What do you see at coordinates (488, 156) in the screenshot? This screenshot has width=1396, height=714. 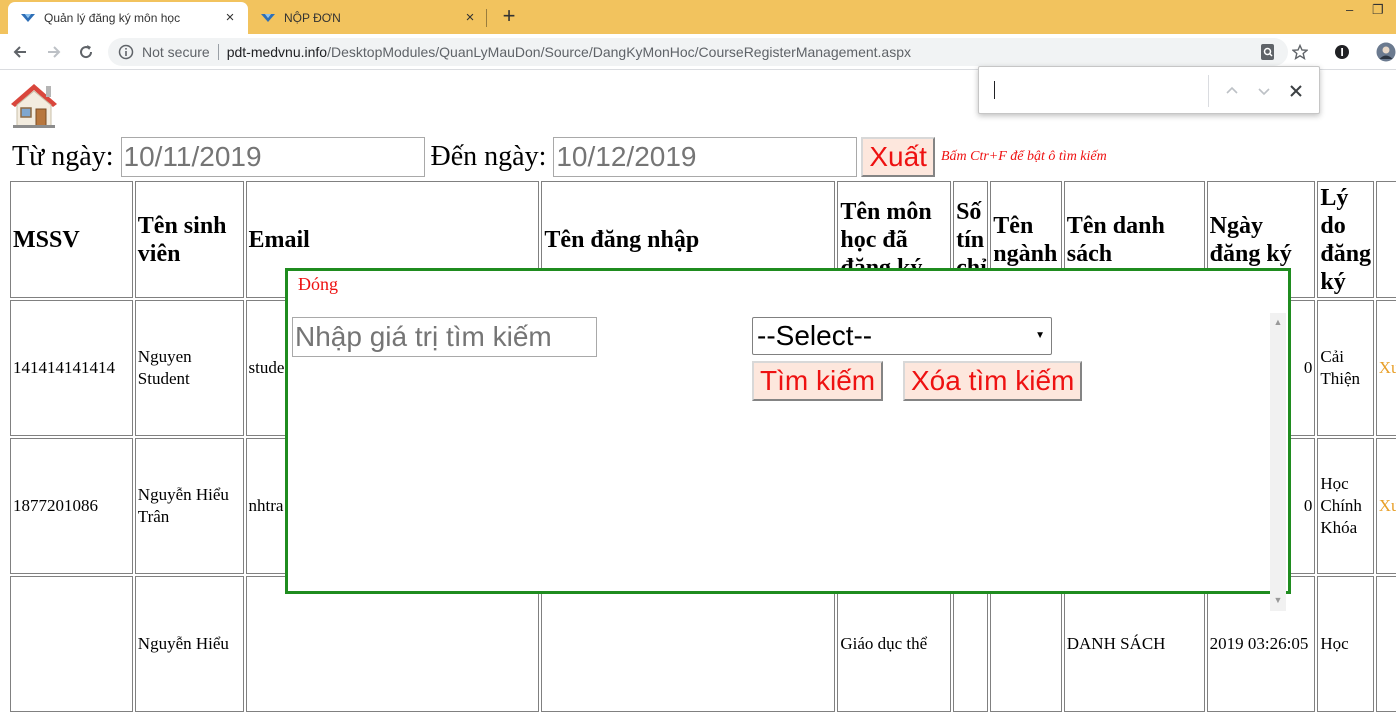 I see `to-date-label: Đến ngày:` at bounding box center [488, 156].